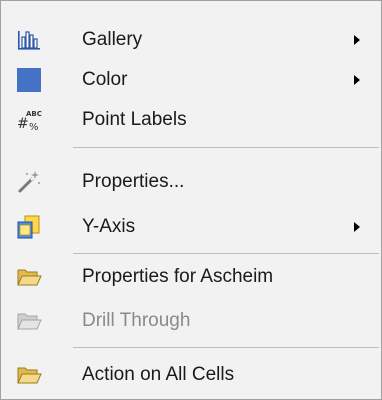 Image resolution: width=382 pixels, height=400 pixels. What do you see at coordinates (136, 320) in the screenshot?
I see `menu-item-label: Drill Through` at bounding box center [136, 320].